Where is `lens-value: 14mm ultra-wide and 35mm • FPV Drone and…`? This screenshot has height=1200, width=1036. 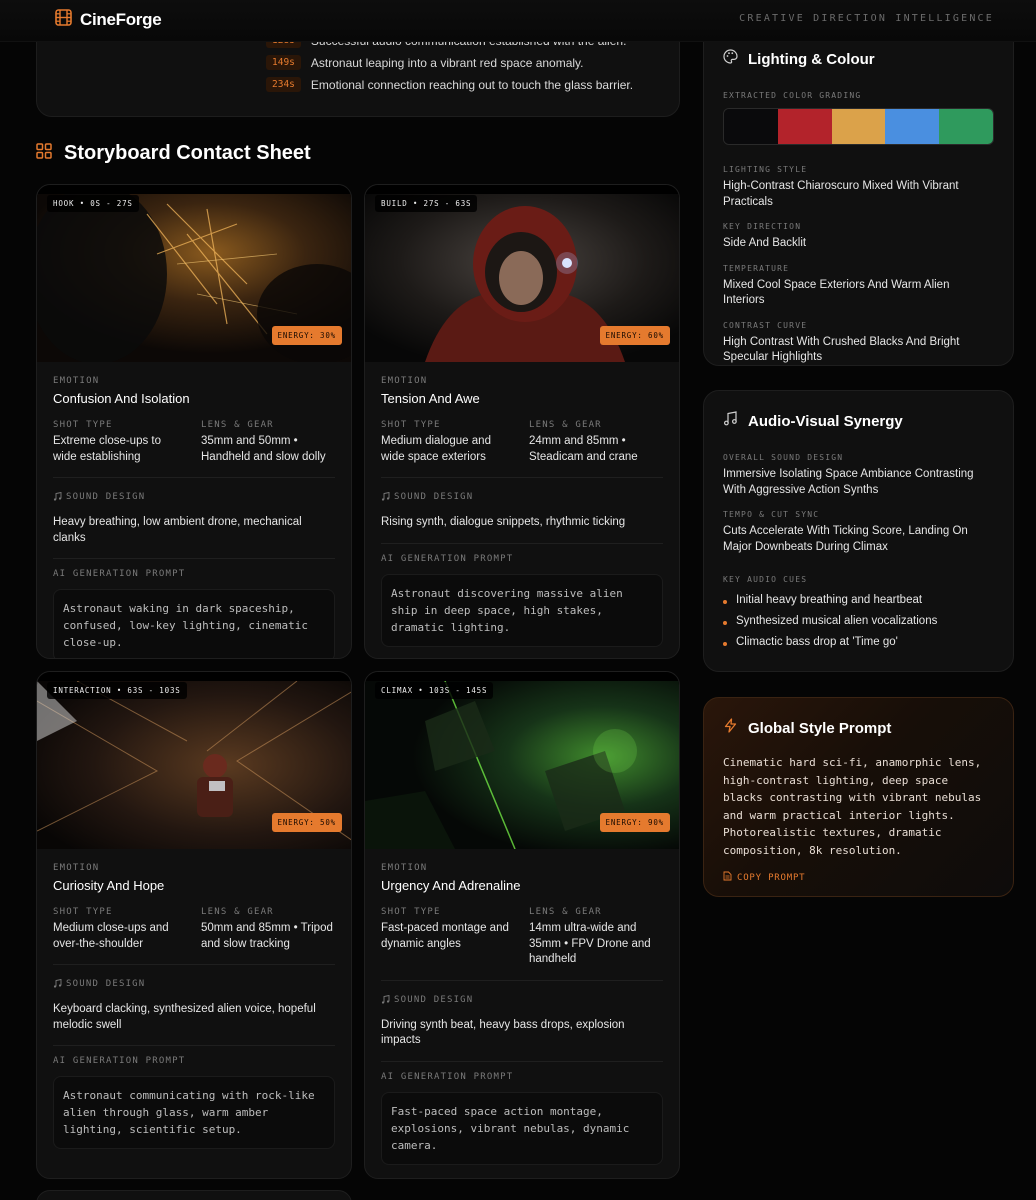 lens-value: 14mm ultra-wide and 35mm • FPV Drone and… is located at coordinates (590, 943).